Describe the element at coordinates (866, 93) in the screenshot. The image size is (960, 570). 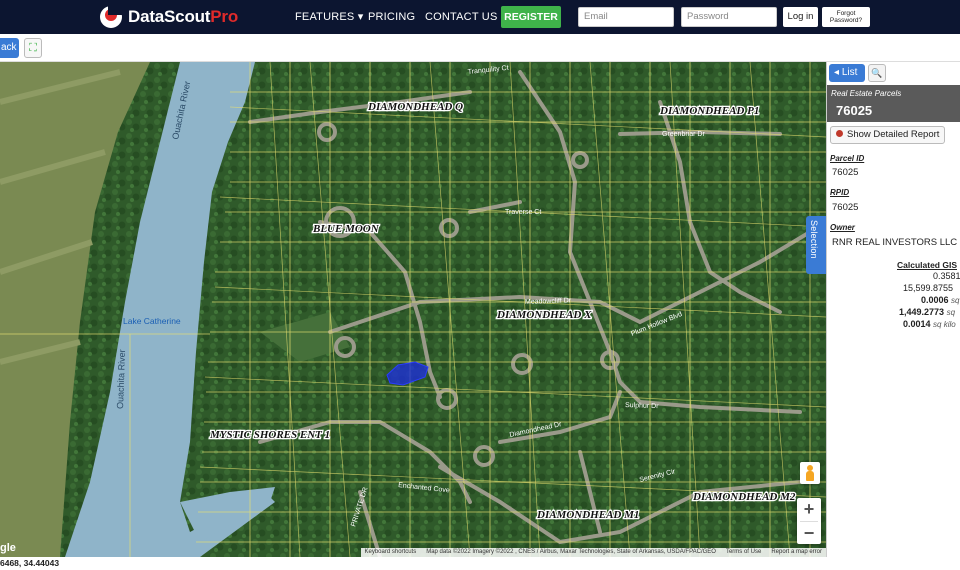
I see `parcel-category: Real Estate Parcels` at that location.